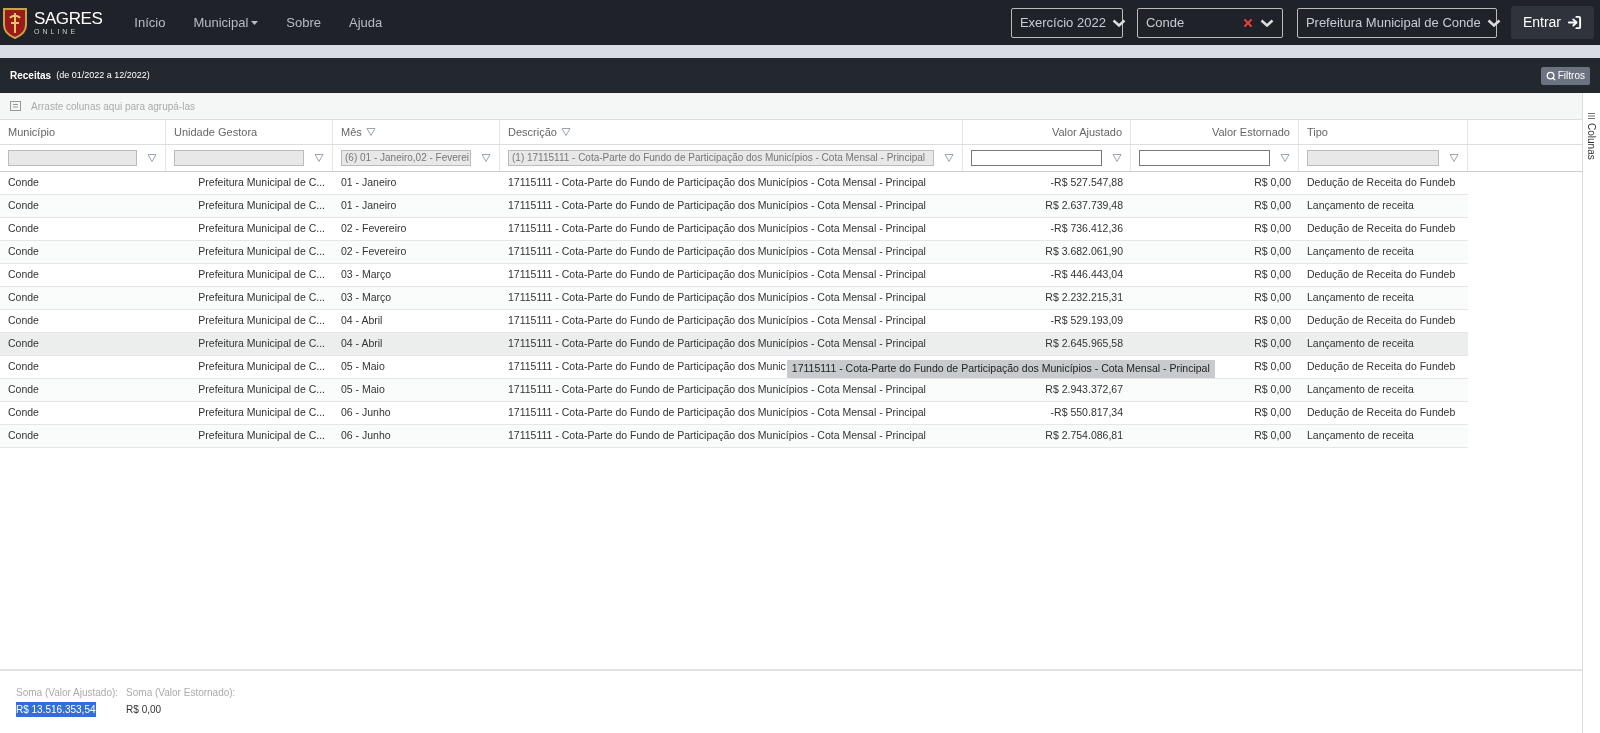 Image resolution: width=1600 pixels, height=733 pixels. I want to click on column-header: Município, so click(83, 132).